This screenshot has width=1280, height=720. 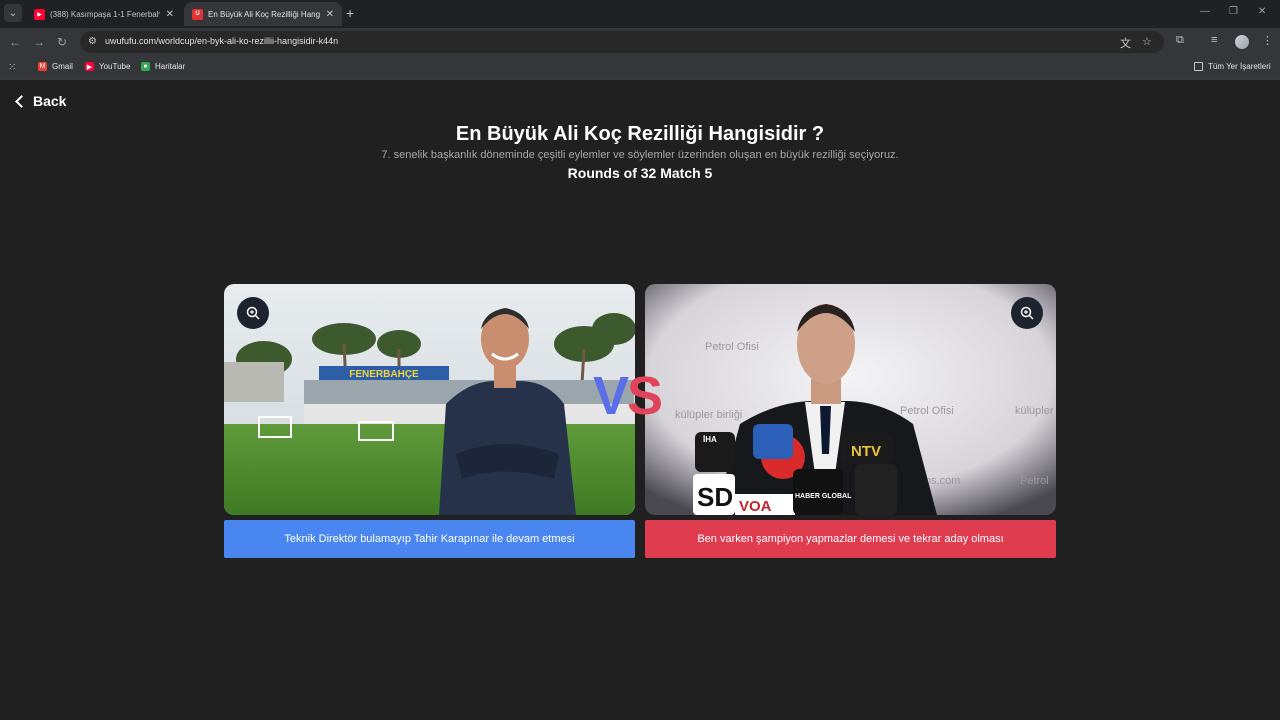 I want to click on zoom-button-left, so click(x=253, y=313).